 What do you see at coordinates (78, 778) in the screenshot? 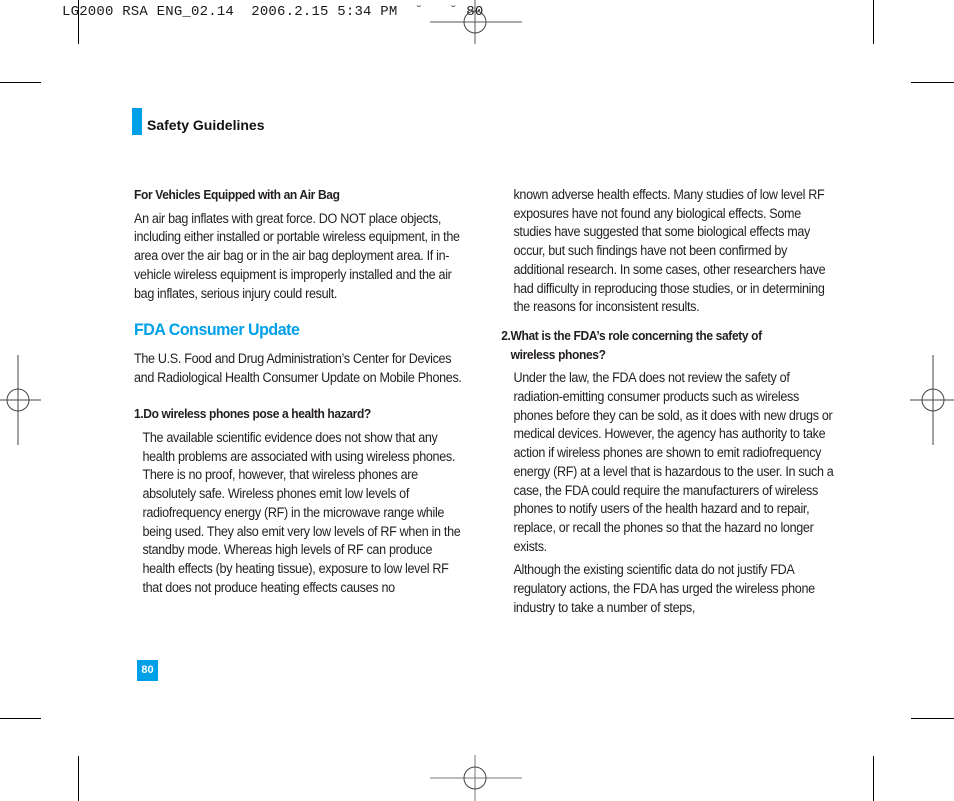
I see `crop-mark-bottom-left-vertical` at bounding box center [78, 778].